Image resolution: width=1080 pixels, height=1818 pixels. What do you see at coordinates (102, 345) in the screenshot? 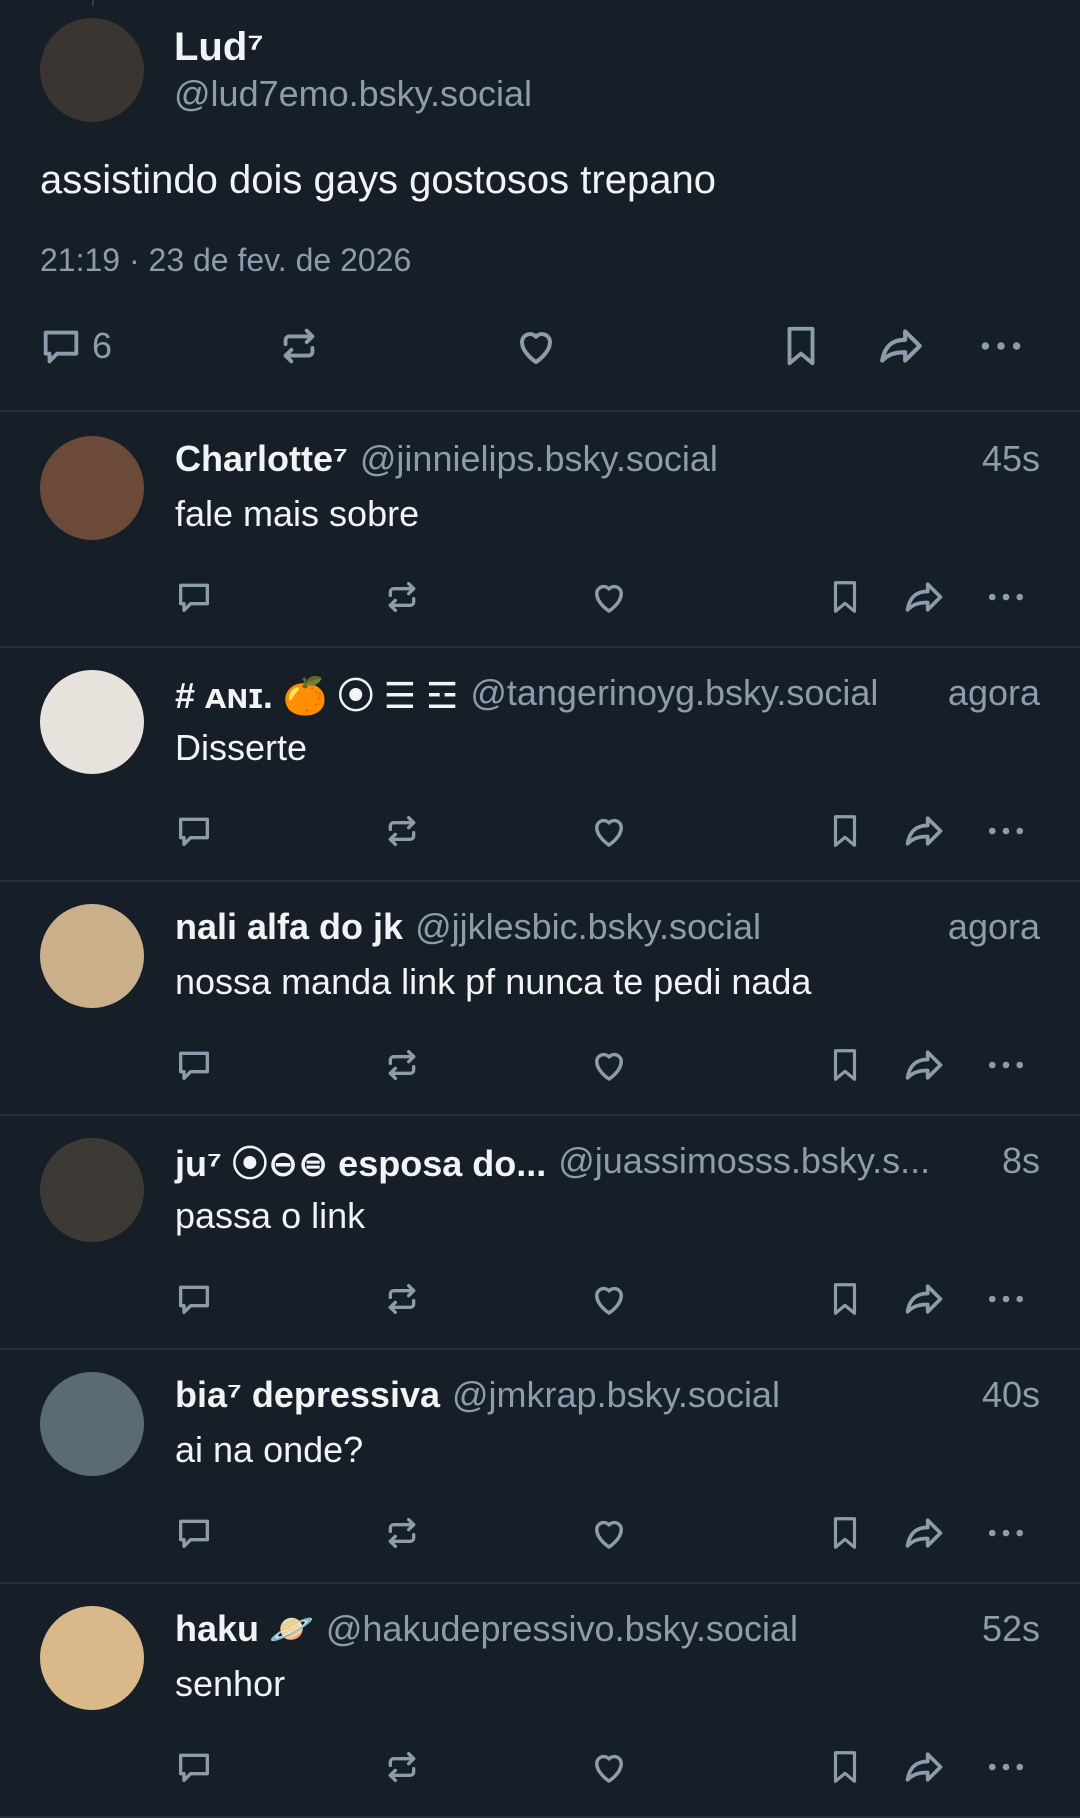
I see `reply-count: 6` at bounding box center [102, 345].